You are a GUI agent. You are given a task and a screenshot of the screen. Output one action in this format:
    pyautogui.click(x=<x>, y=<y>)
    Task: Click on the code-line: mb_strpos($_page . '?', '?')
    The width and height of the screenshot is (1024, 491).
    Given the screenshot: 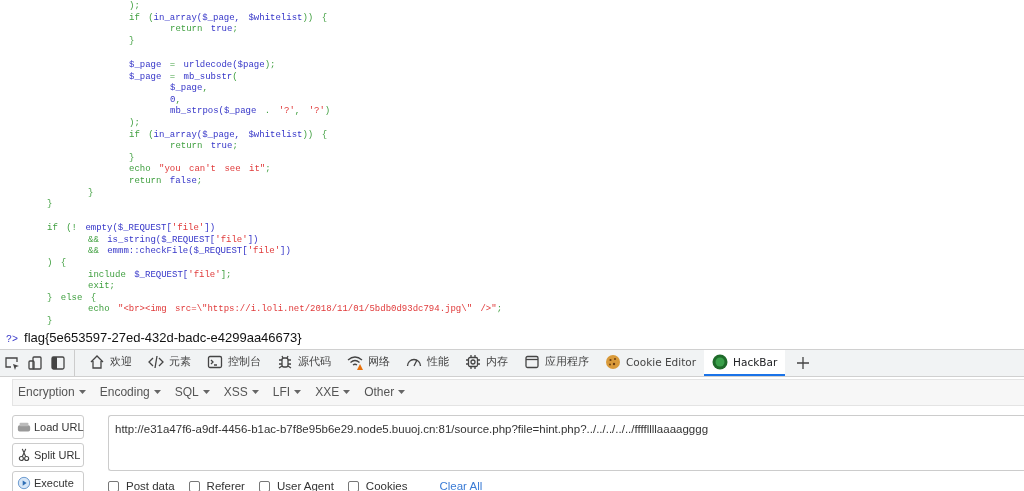 What is the action you would take?
    pyautogui.click(x=250, y=112)
    